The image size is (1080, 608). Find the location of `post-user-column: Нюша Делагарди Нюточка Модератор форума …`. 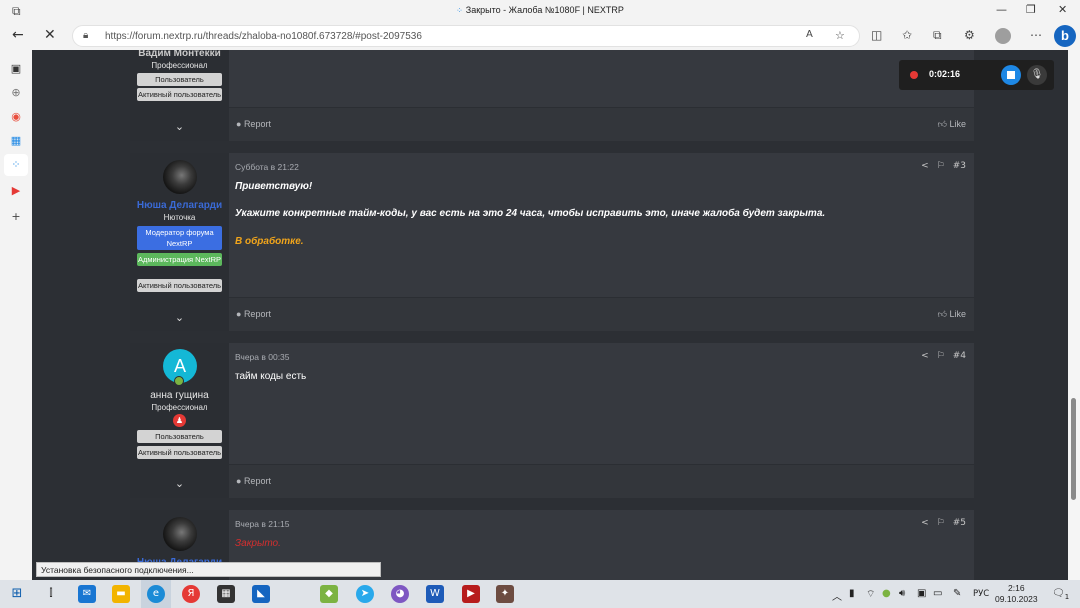

post-user-column: Нюша Делагарди Нюточка Модератор форума … is located at coordinates (179, 242).